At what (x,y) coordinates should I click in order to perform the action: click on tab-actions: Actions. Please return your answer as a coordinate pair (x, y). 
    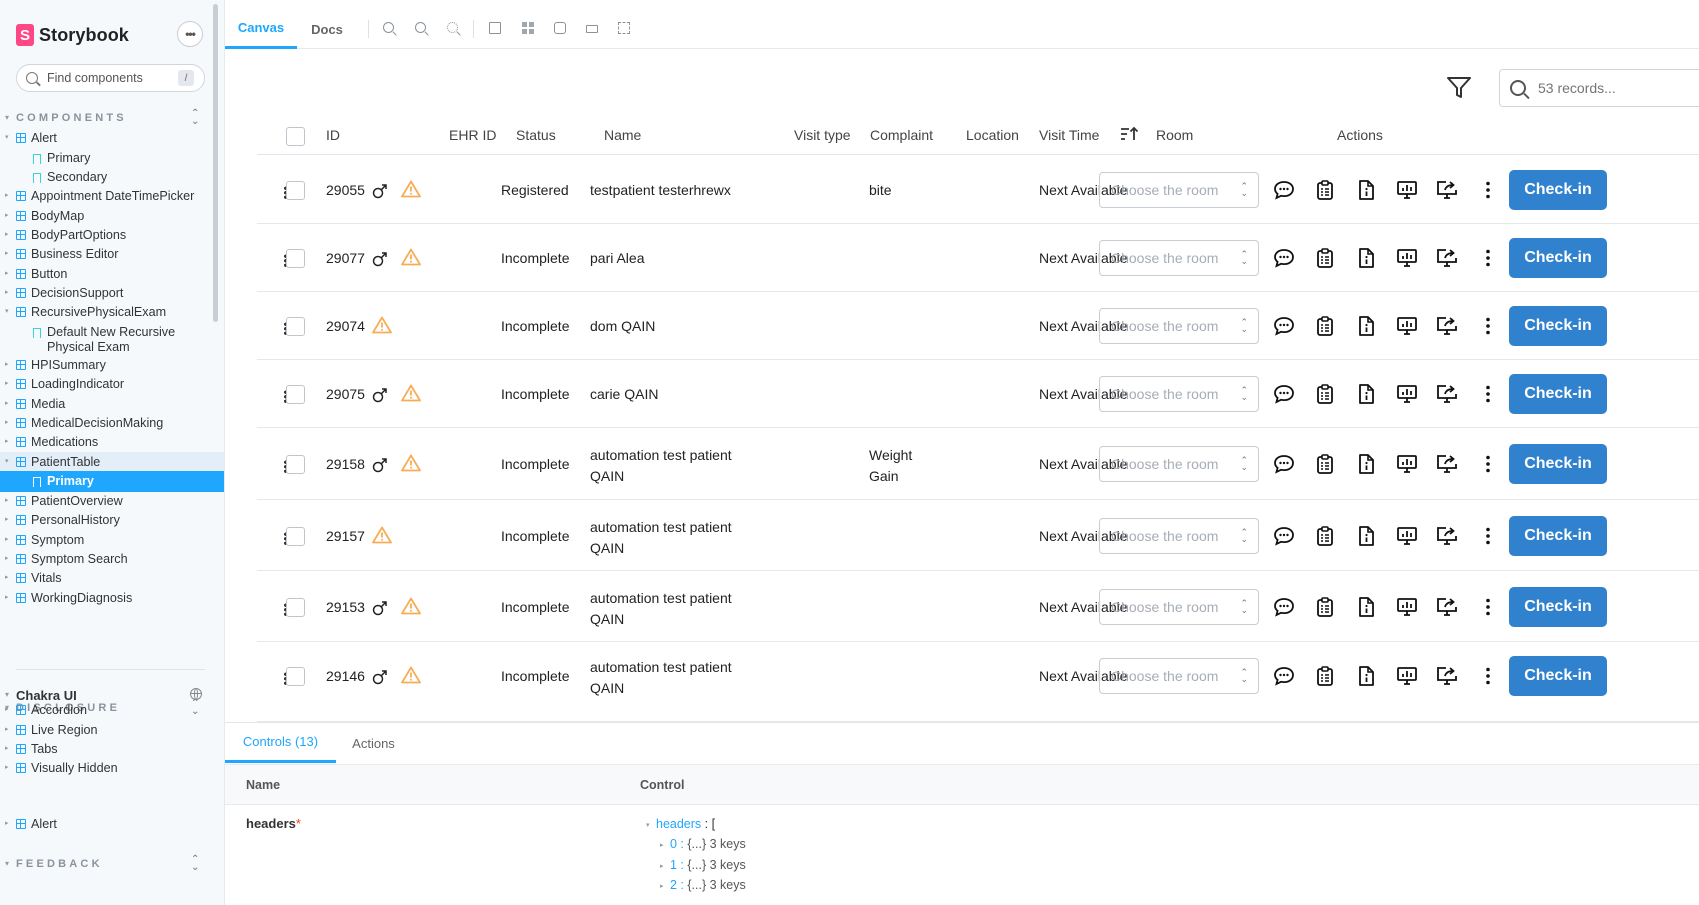
    Looking at the image, I should click on (373, 743).